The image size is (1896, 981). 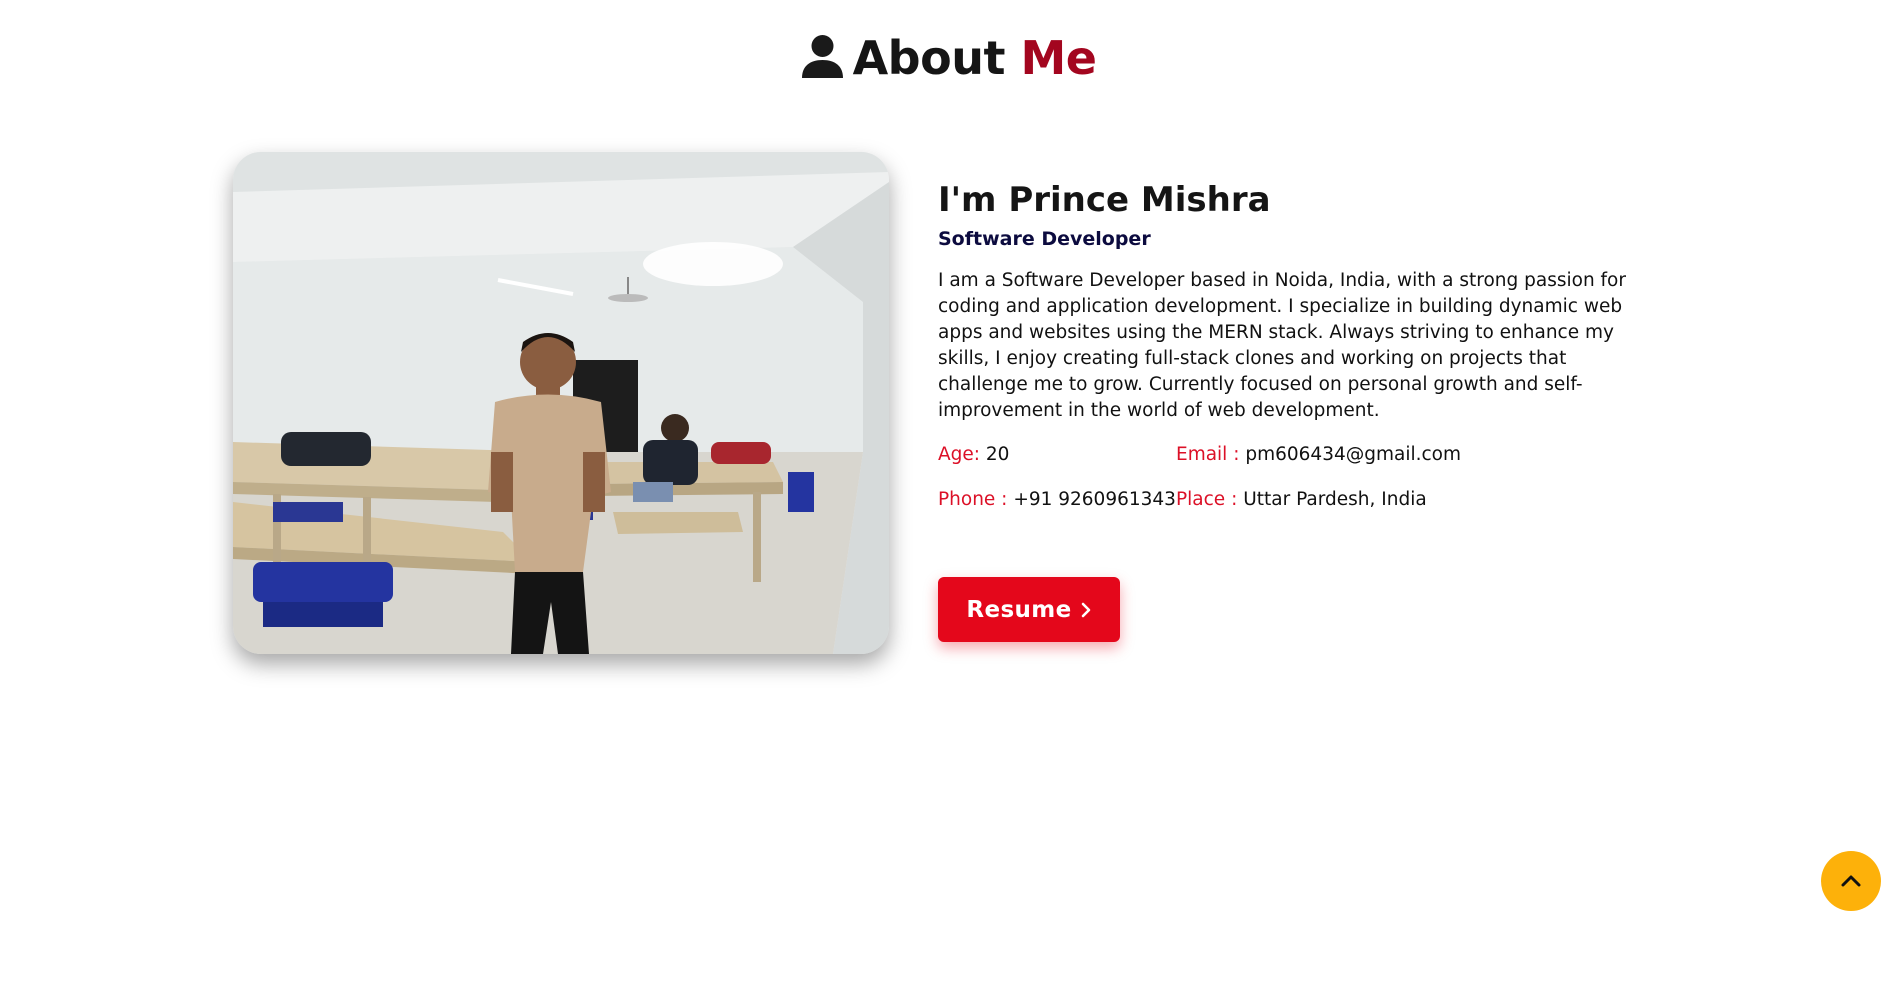 What do you see at coordinates (1019, 609) in the screenshot?
I see `resume-label: Resume` at bounding box center [1019, 609].